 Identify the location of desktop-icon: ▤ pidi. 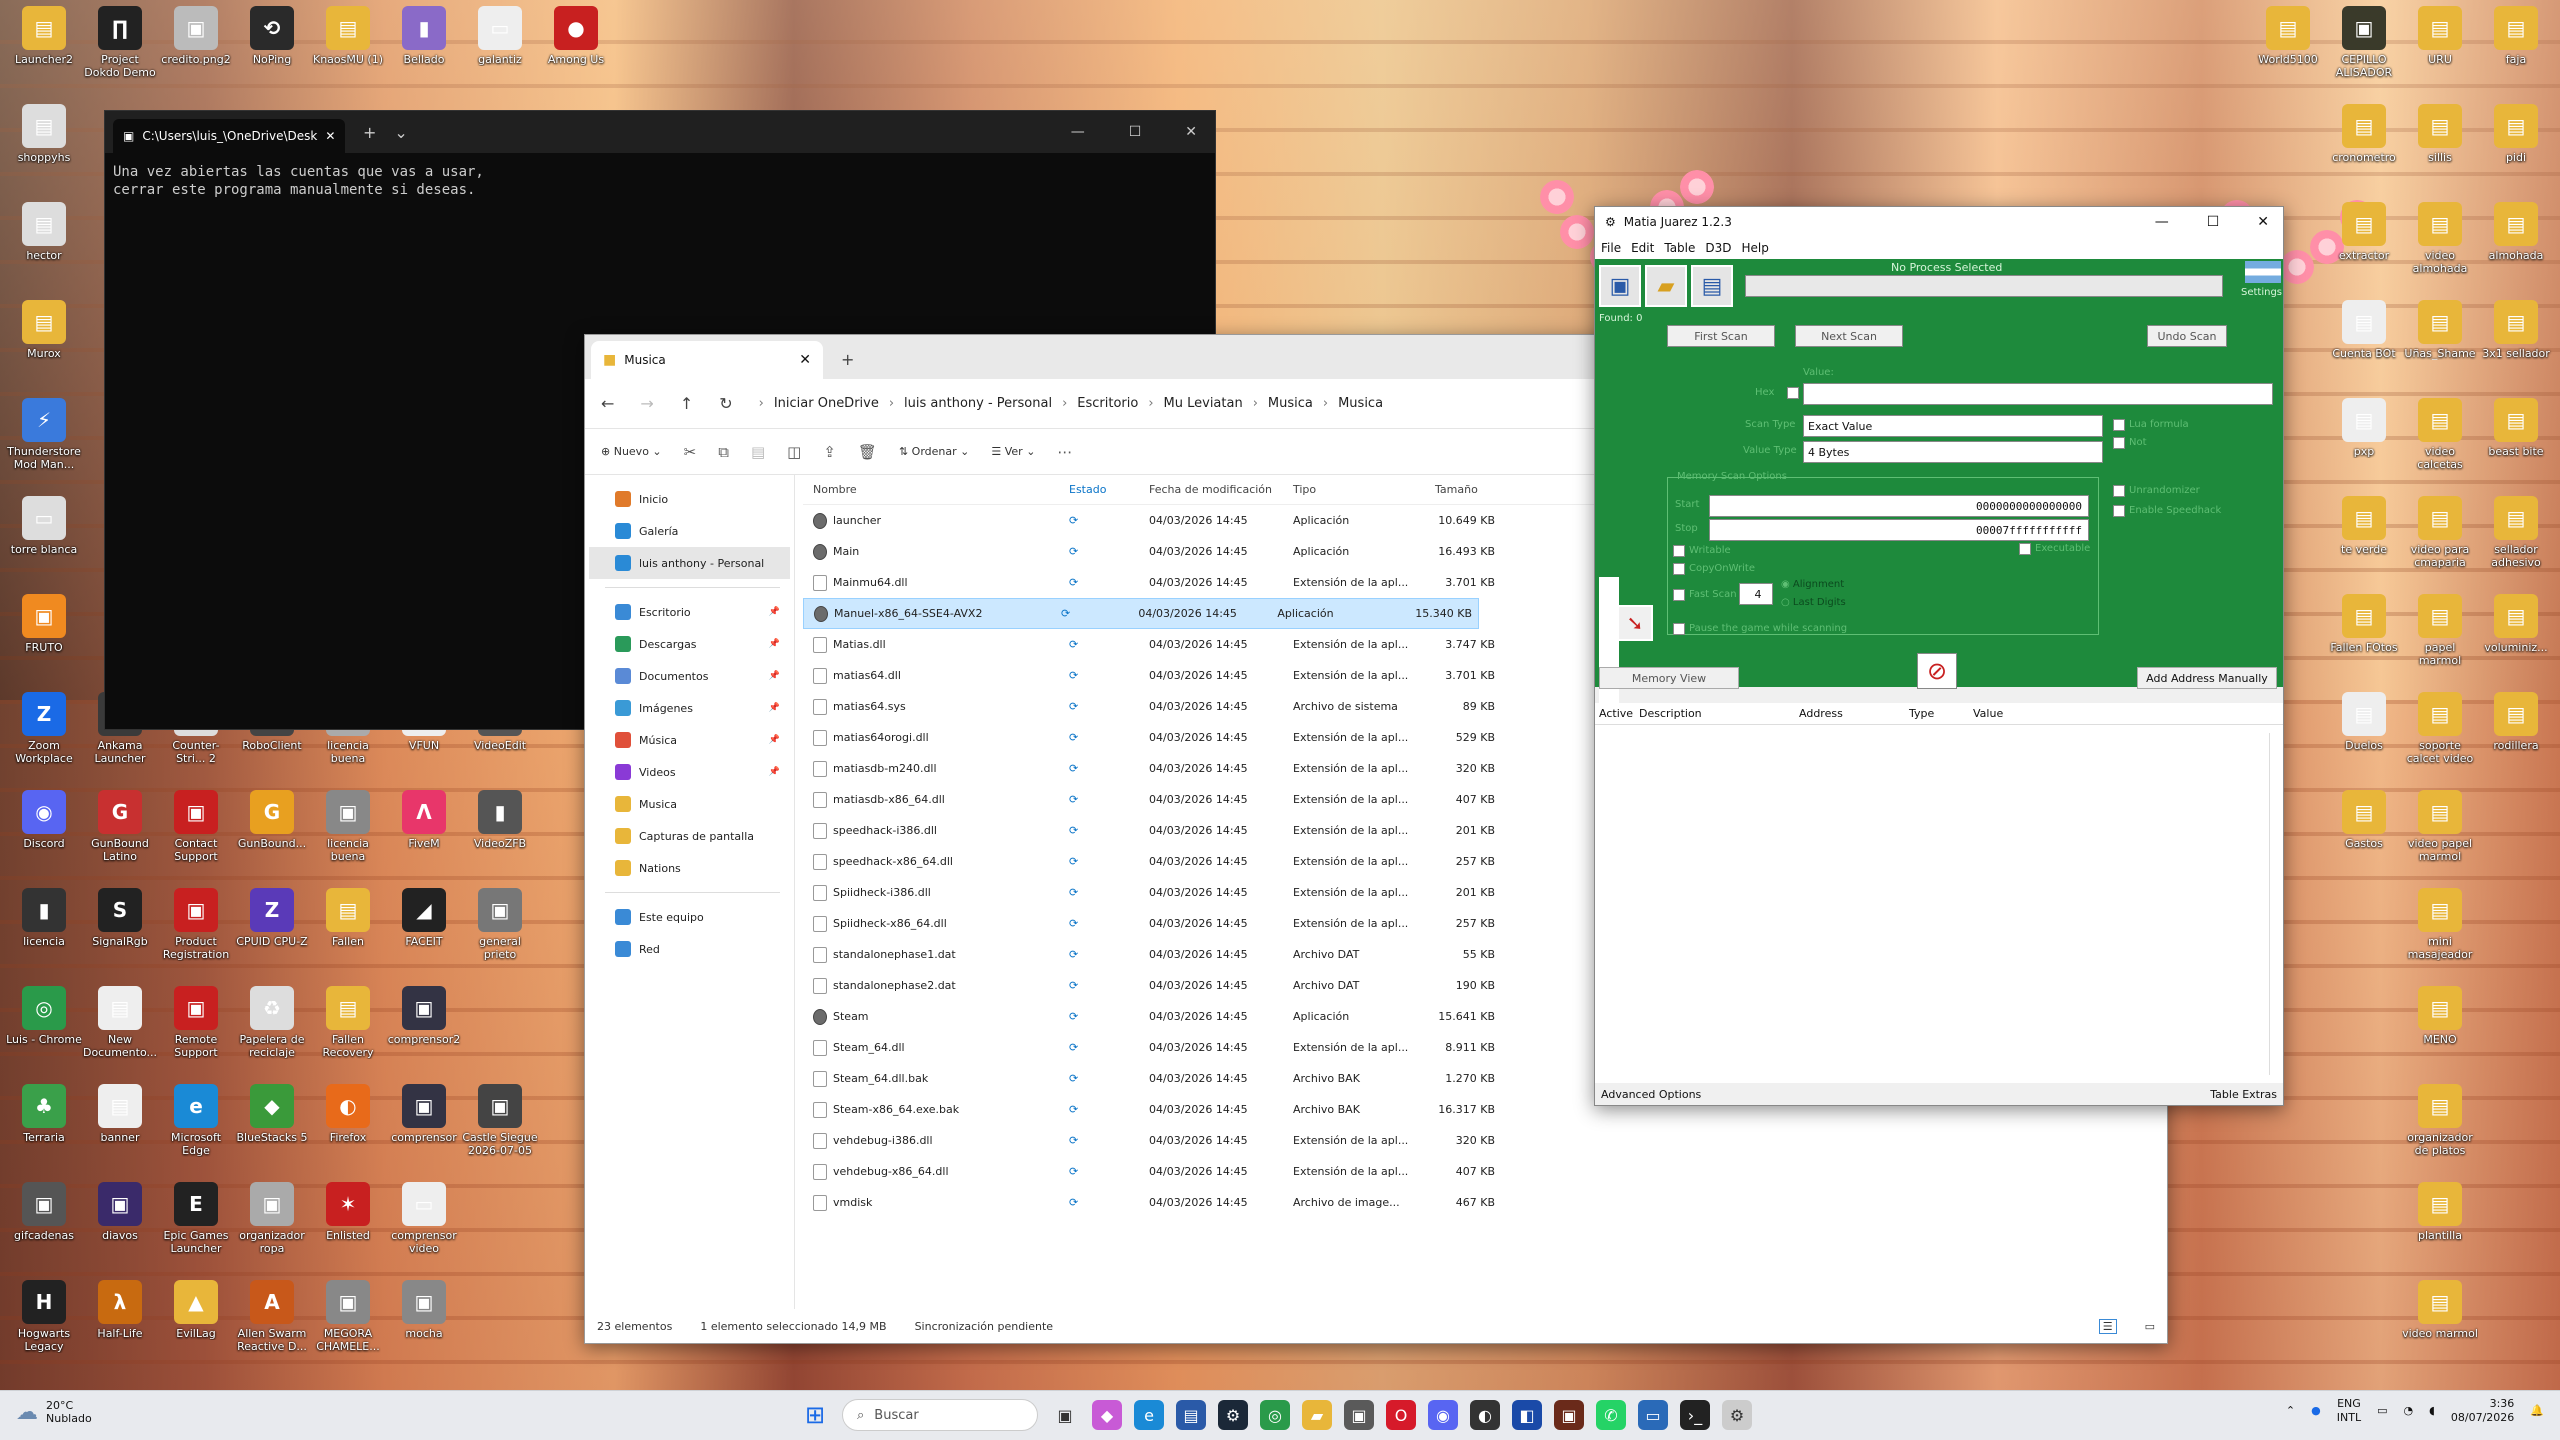
(2516, 134).